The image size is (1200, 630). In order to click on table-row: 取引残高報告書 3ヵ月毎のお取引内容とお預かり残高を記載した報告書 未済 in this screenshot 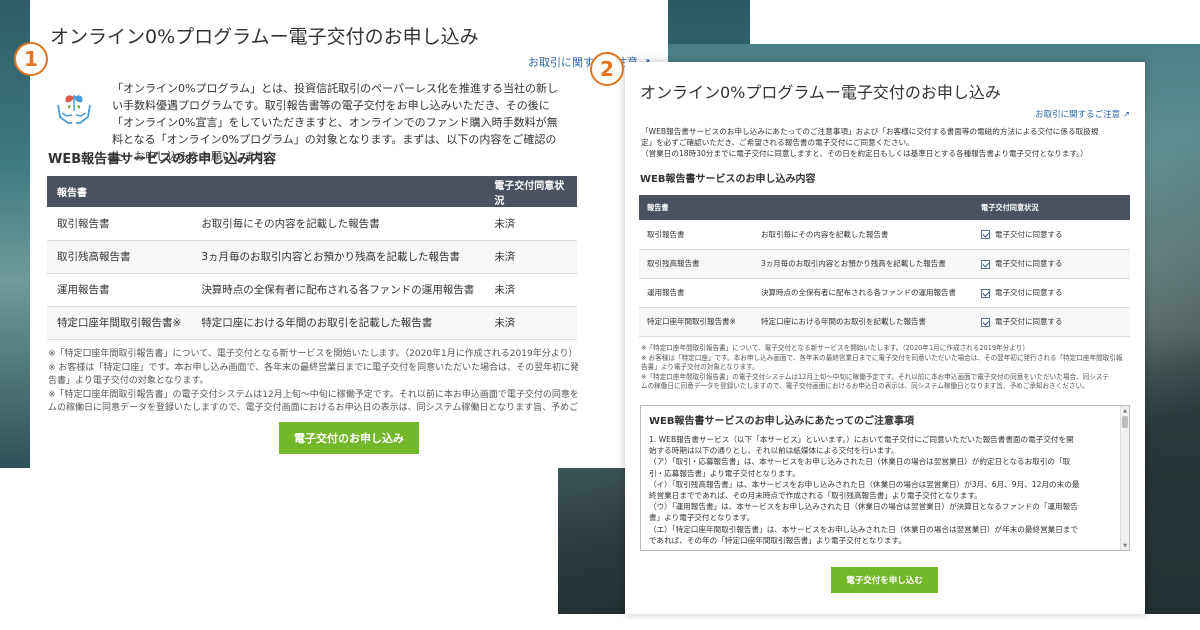, I will do `click(312, 257)`.